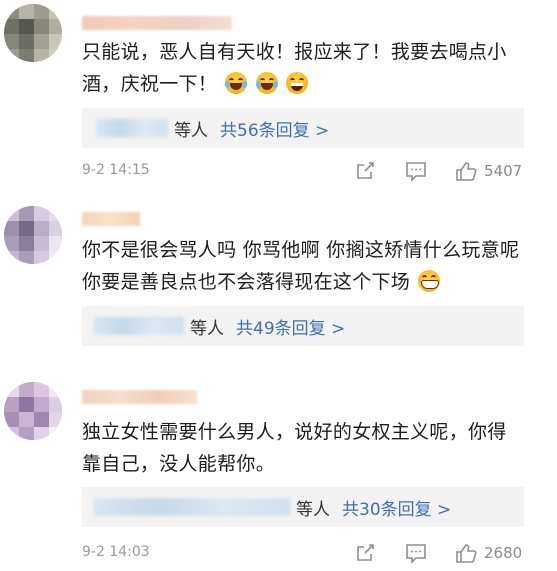 The height and width of the screenshot is (571, 557). I want to click on timestamp: 9-2 14:03, so click(116, 552).